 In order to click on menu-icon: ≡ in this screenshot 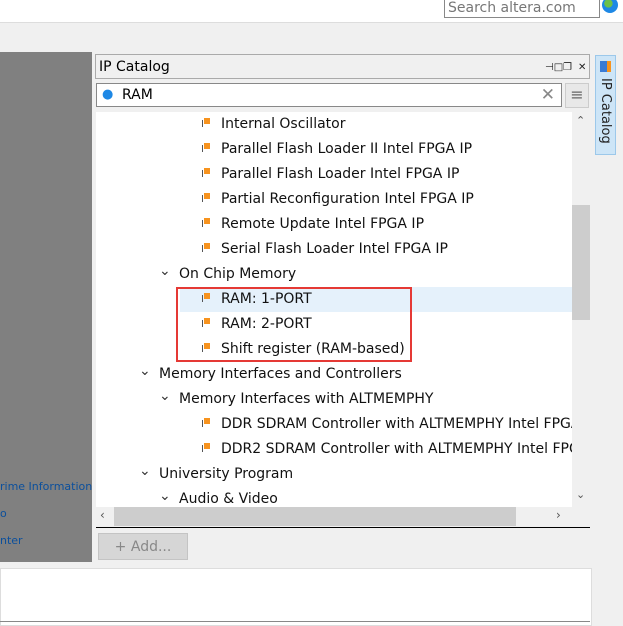, I will do `click(577, 95)`.